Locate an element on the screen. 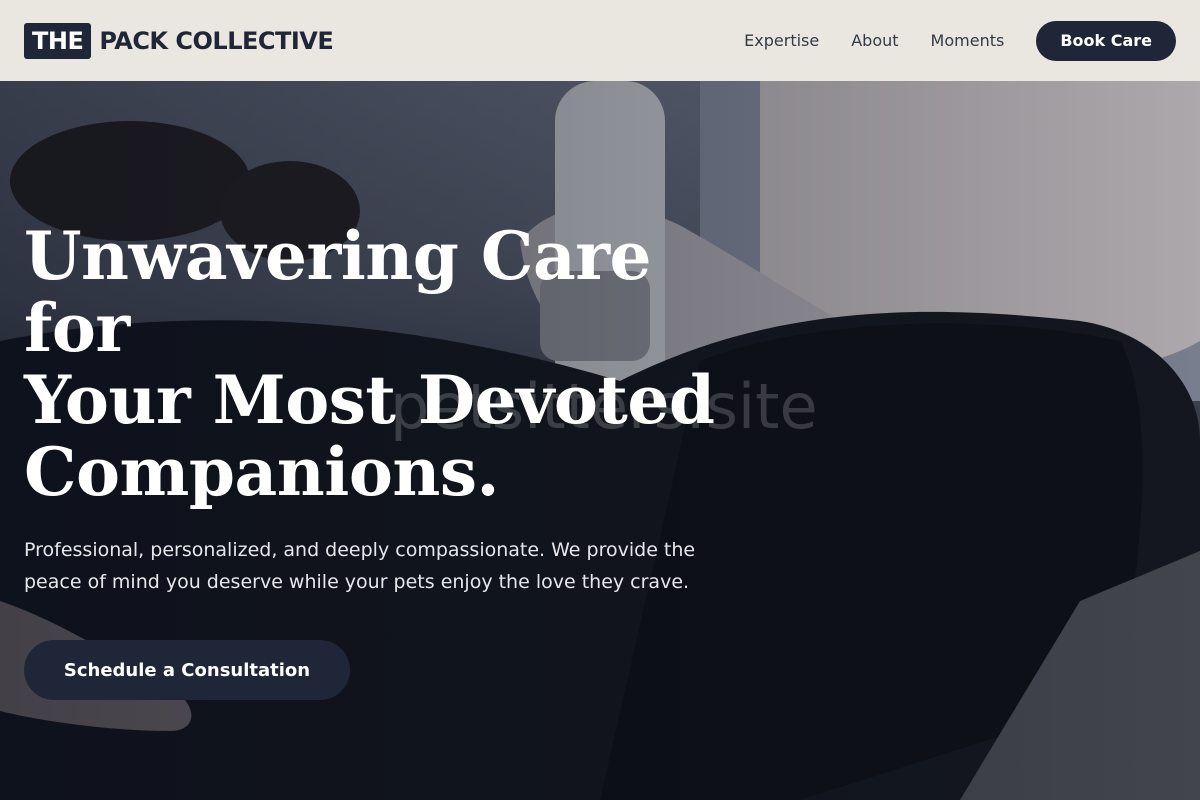 The width and height of the screenshot is (1200, 800). logo-text: PACK COLLECTIVE is located at coordinates (216, 40).